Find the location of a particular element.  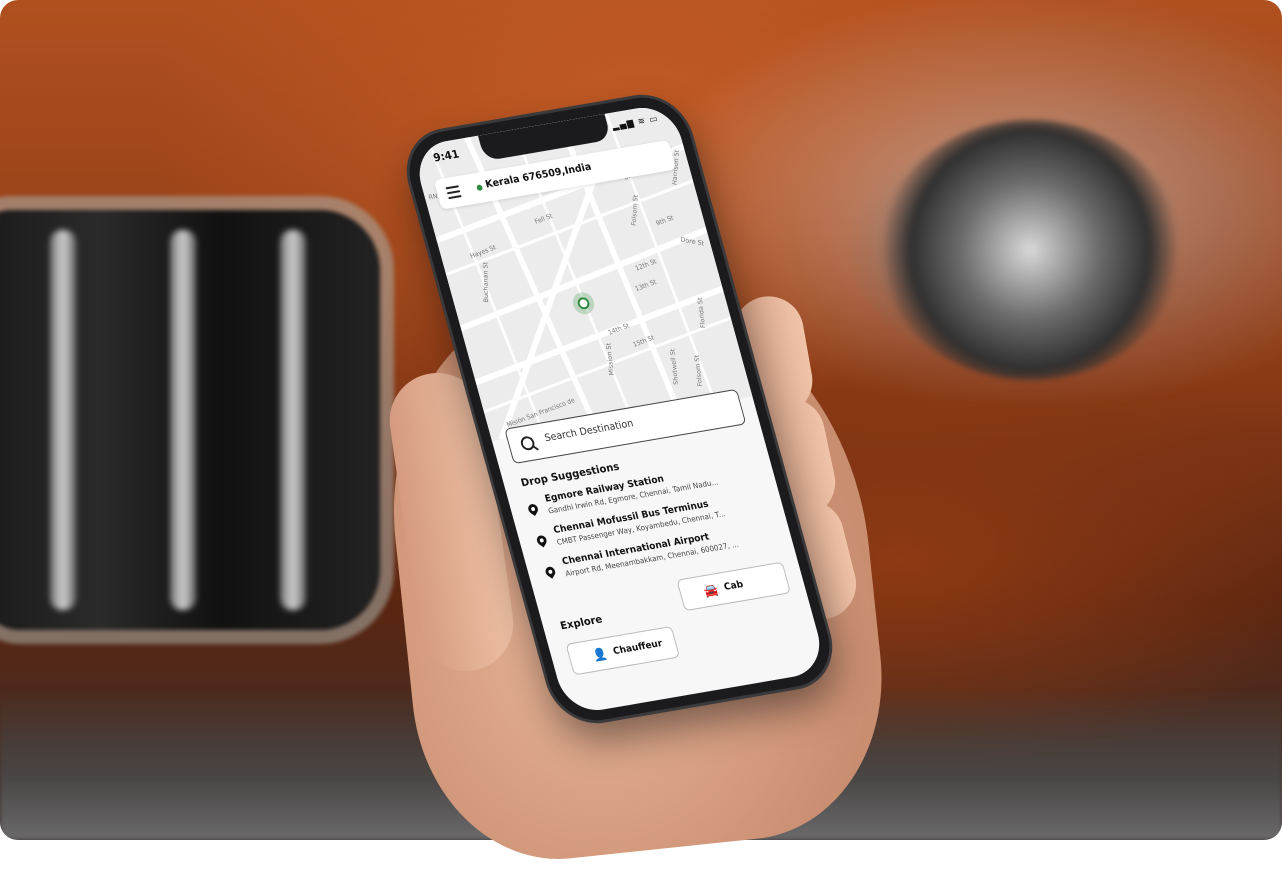

cab-button-label: Cab is located at coordinates (733, 585).